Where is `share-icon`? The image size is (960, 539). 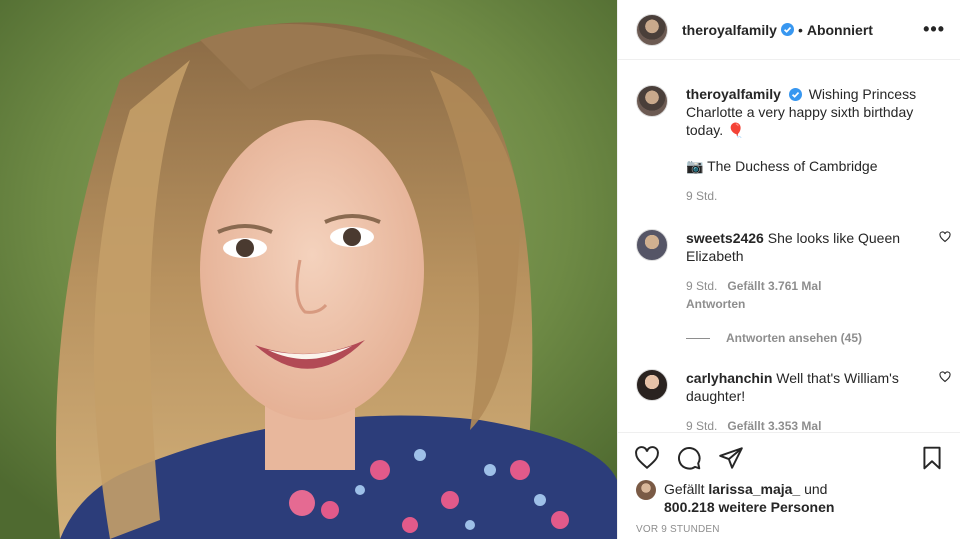 share-icon is located at coordinates (731, 458).